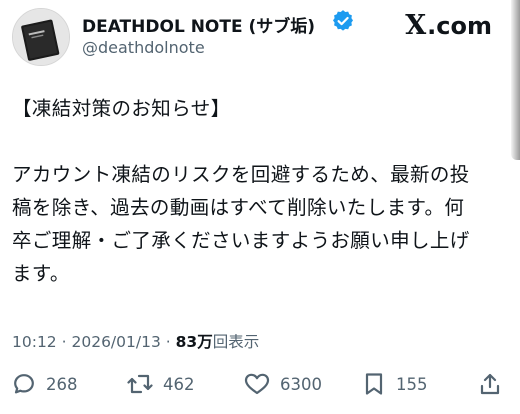 Image resolution: width=520 pixels, height=414 pixels. What do you see at coordinates (121, 108) in the screenshot?
I see `tweet-title: 【凍結対策のお知らせ】` at bounding box center [121, 108].